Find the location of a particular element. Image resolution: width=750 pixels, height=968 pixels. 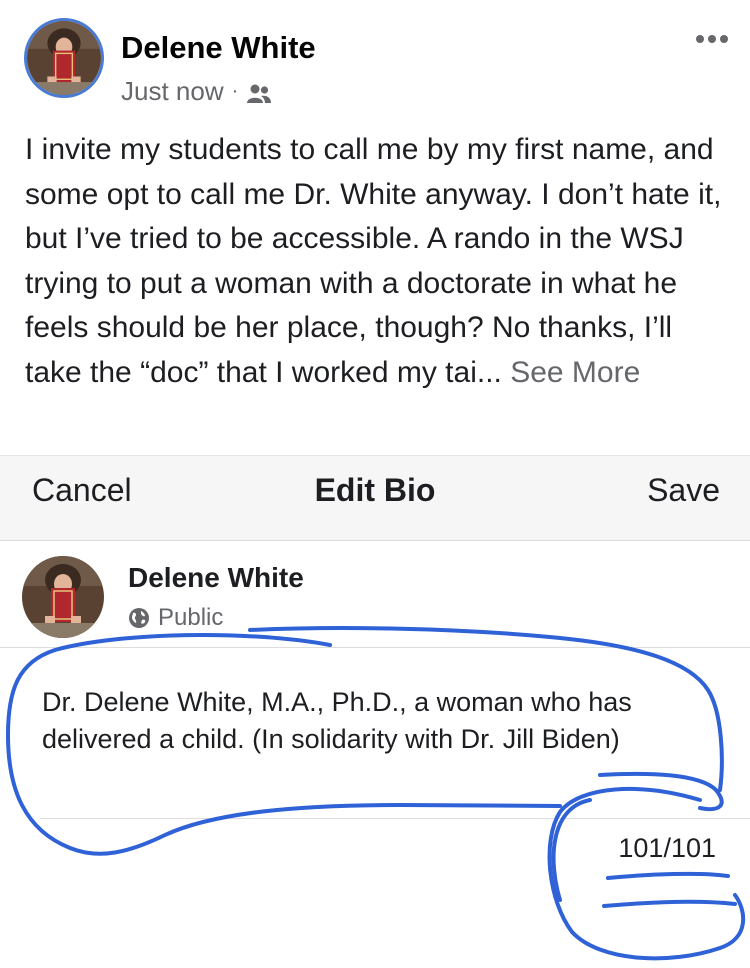

privacy-selector: Public is located at coordinates (175, 618).